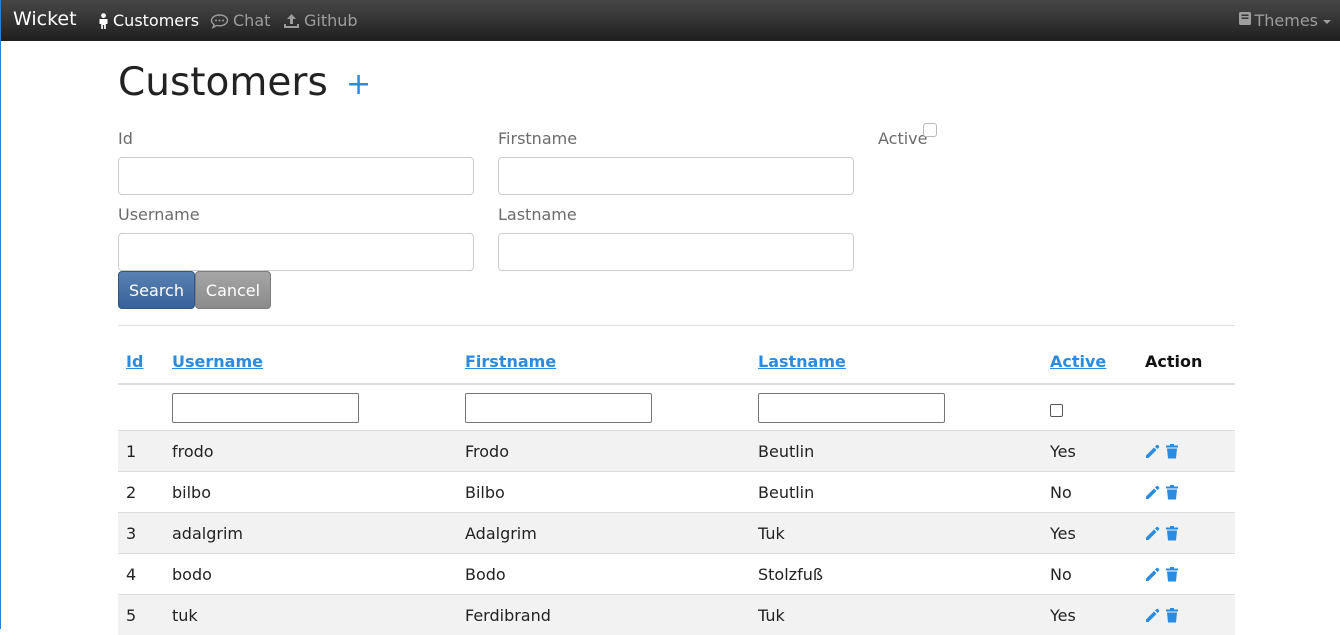 The width and height of the screenshot is (1340, 635). I want to click on add-customer-button: +, so click(358, 85).